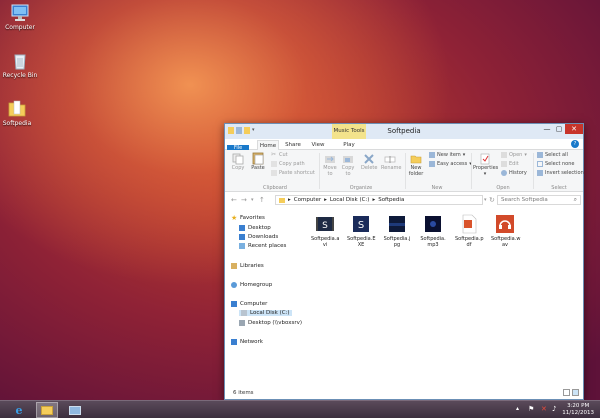 This screenshot has height=418, width=600. I want to click on file-item-avi: S Softpedia.a vi, so click(325, 231).